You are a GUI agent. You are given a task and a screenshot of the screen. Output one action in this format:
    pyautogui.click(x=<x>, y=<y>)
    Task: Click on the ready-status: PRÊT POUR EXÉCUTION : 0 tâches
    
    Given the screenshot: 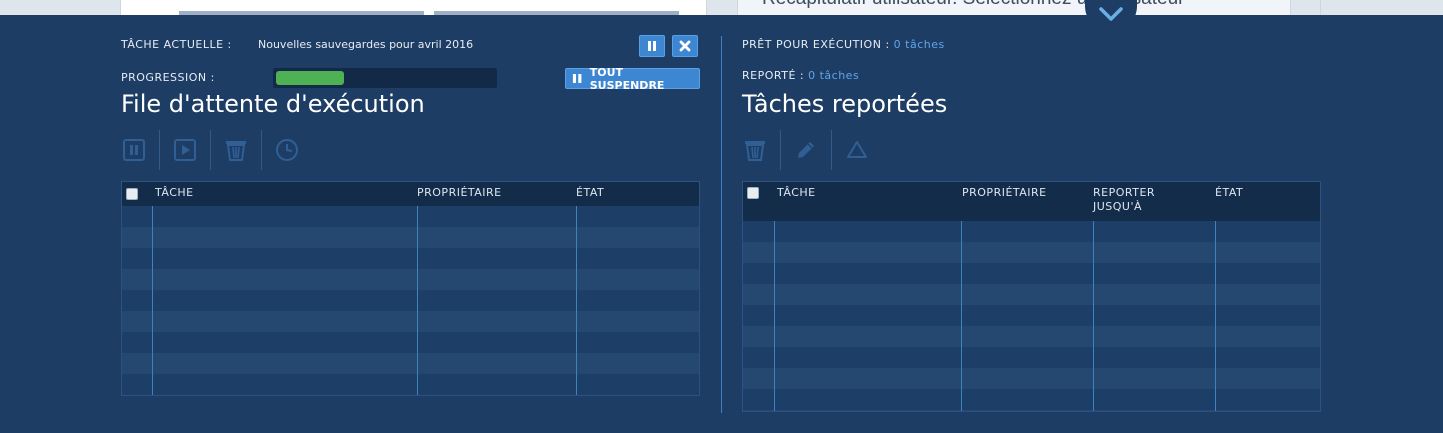 What is the action you would take?
    pyautogui.click(x=843, y=44)
    